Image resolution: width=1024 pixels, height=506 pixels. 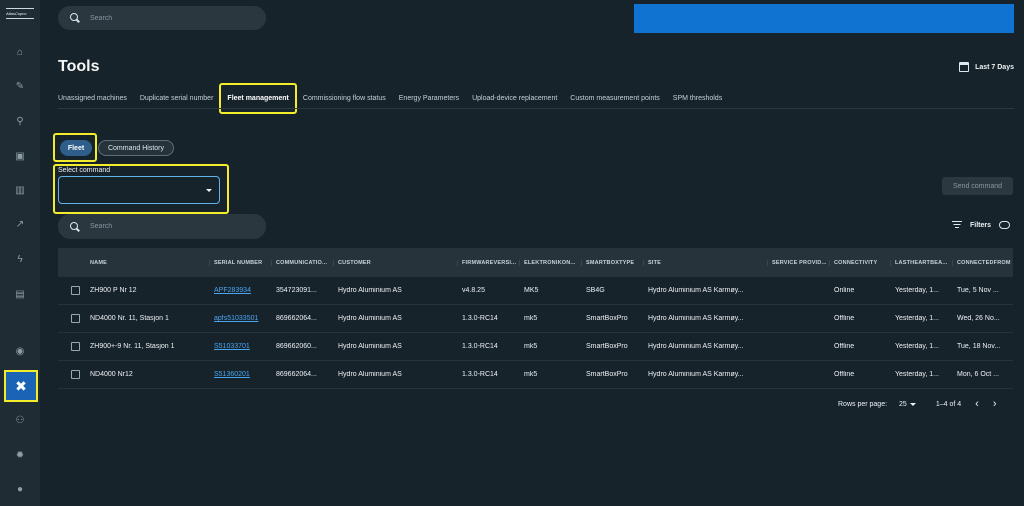 What do you see at coordinates (75, 18) in the screenshot?
I see `search-icon` at bounding box center [75, 18].